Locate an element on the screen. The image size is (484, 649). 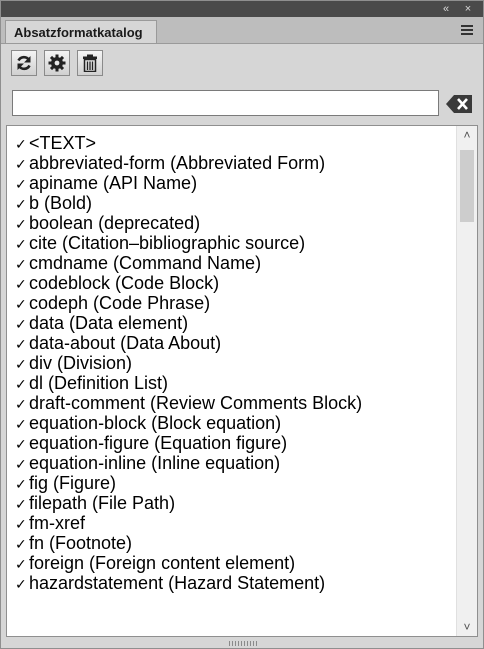
list-item-label: codeblock (Code Block) is located at coordinates (124, 283).